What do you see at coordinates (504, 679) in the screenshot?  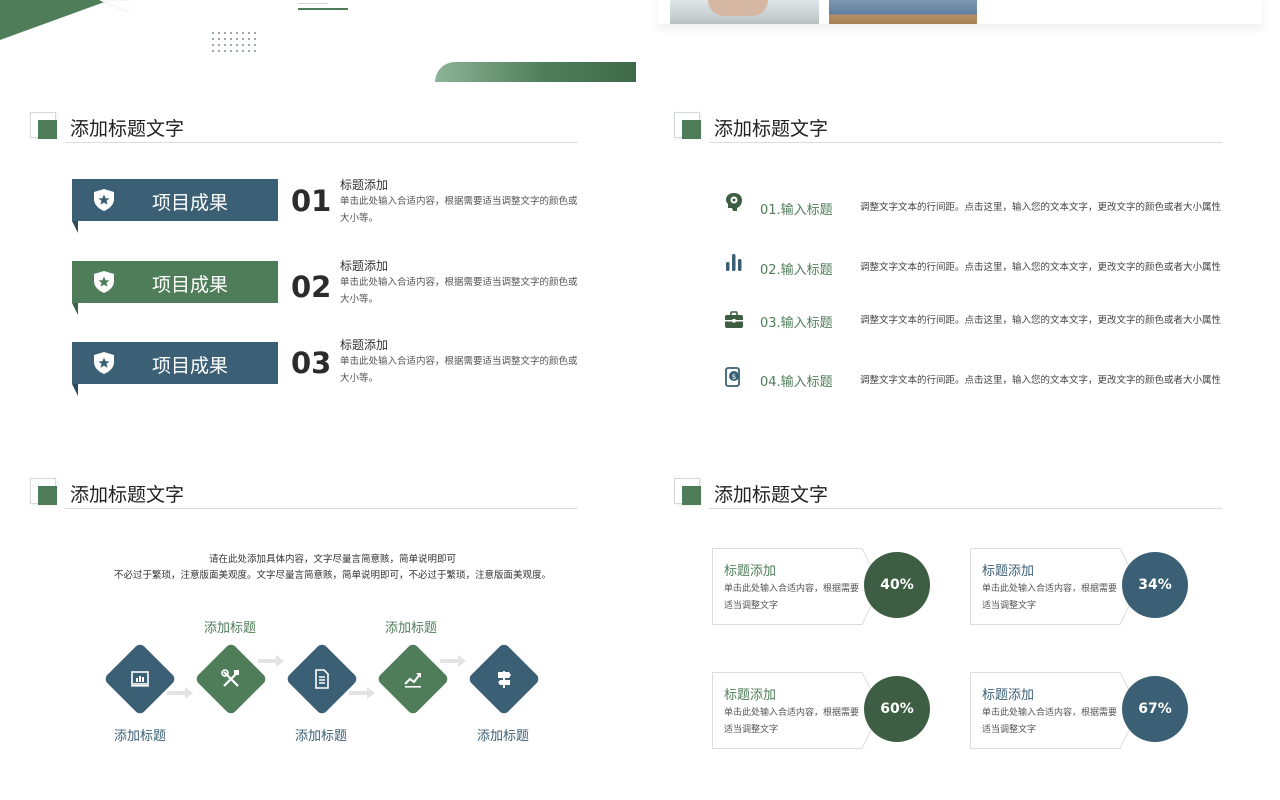 I see `signpost-icon` at bounding box center [504, 679].